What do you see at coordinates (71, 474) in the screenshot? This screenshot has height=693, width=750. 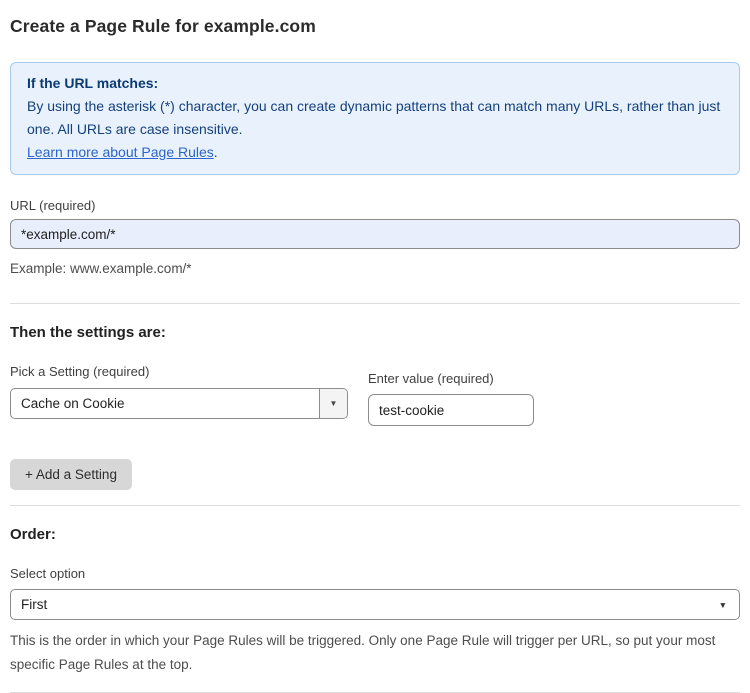 I see `add-setting-button: + Add a Setting` at bounding box center [71, 474].